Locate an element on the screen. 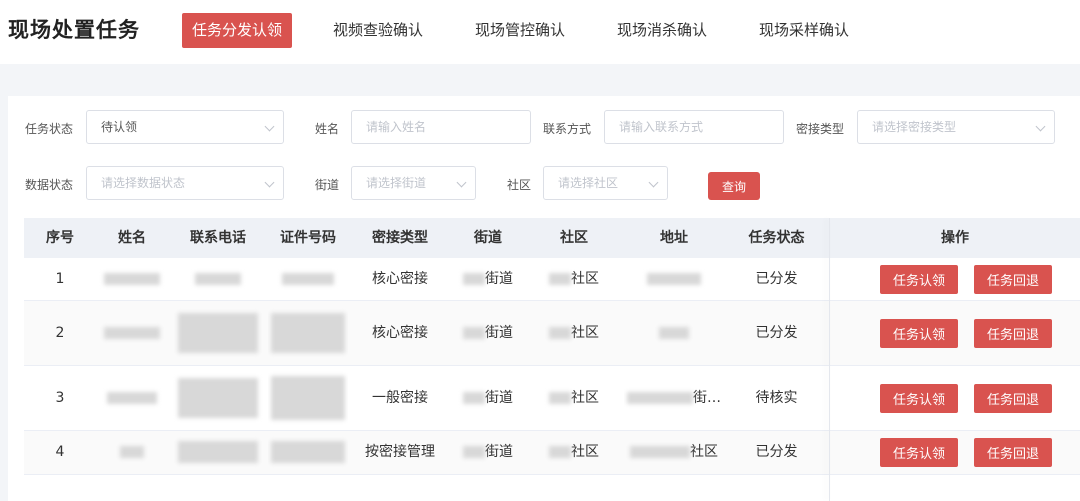  data-status-placeholder: 请选择数据状态 is located at coordinates (143, 183).